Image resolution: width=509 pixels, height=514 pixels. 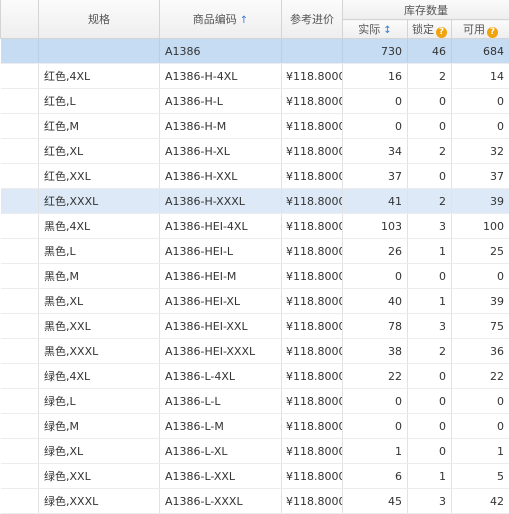 What do you see at coordinates (480, 351) in the screenshot?
I see `available-cell: 36` at bounding box center [480, 351].